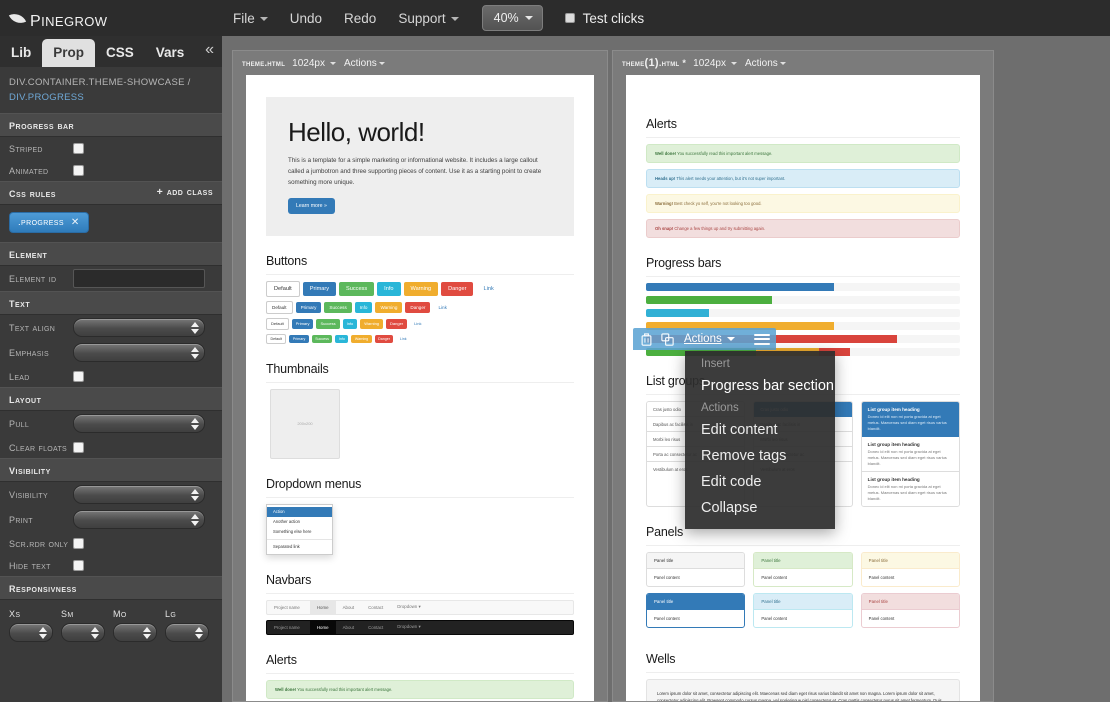  I want to click on collapse-panel-icon: «, so click(209, 50).